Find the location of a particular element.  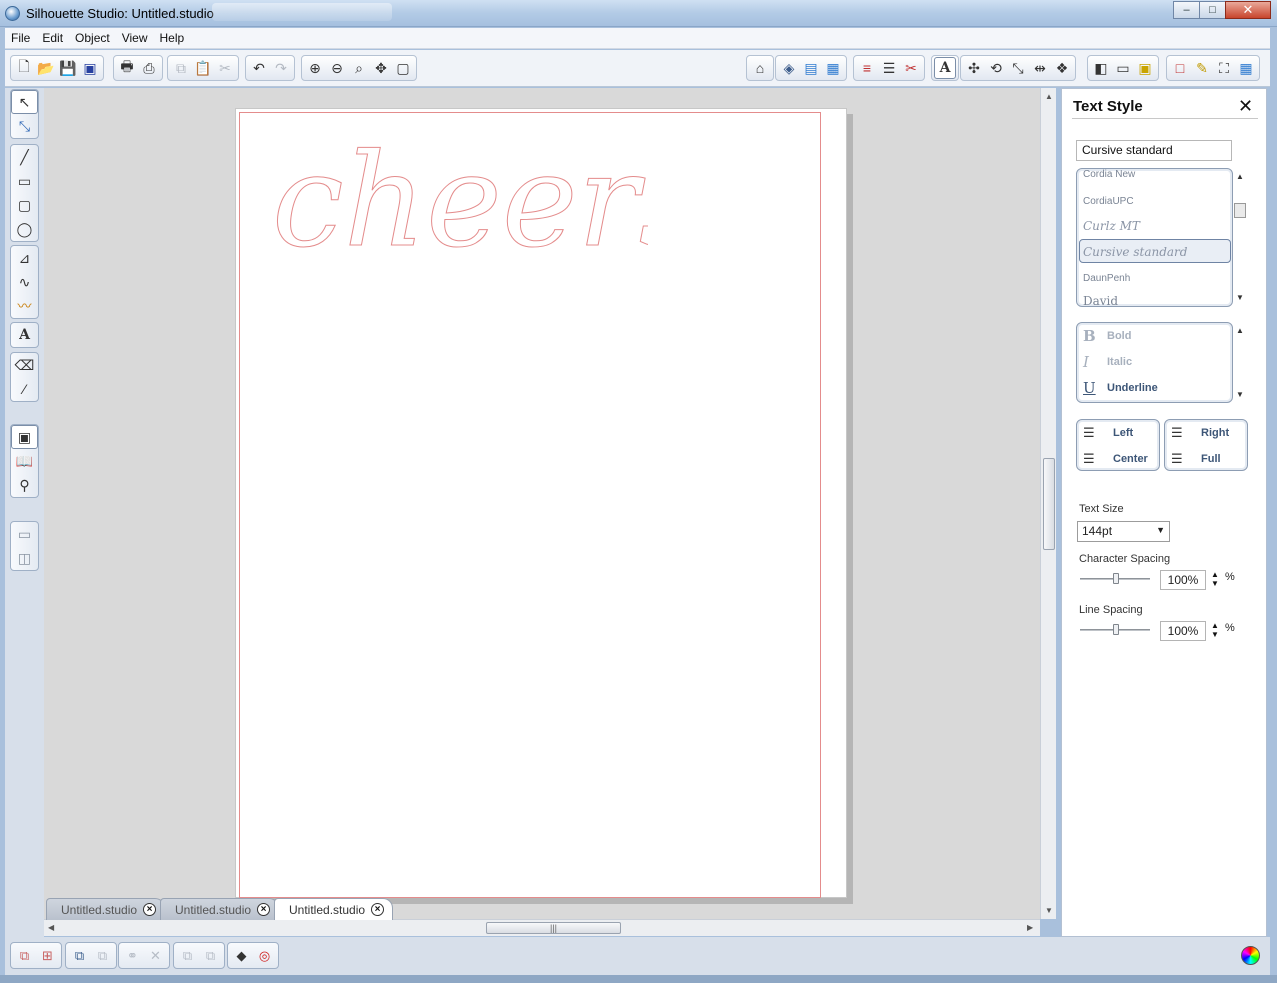

fit-to-page-icon: ▢ is located at coordinates (403, 68).